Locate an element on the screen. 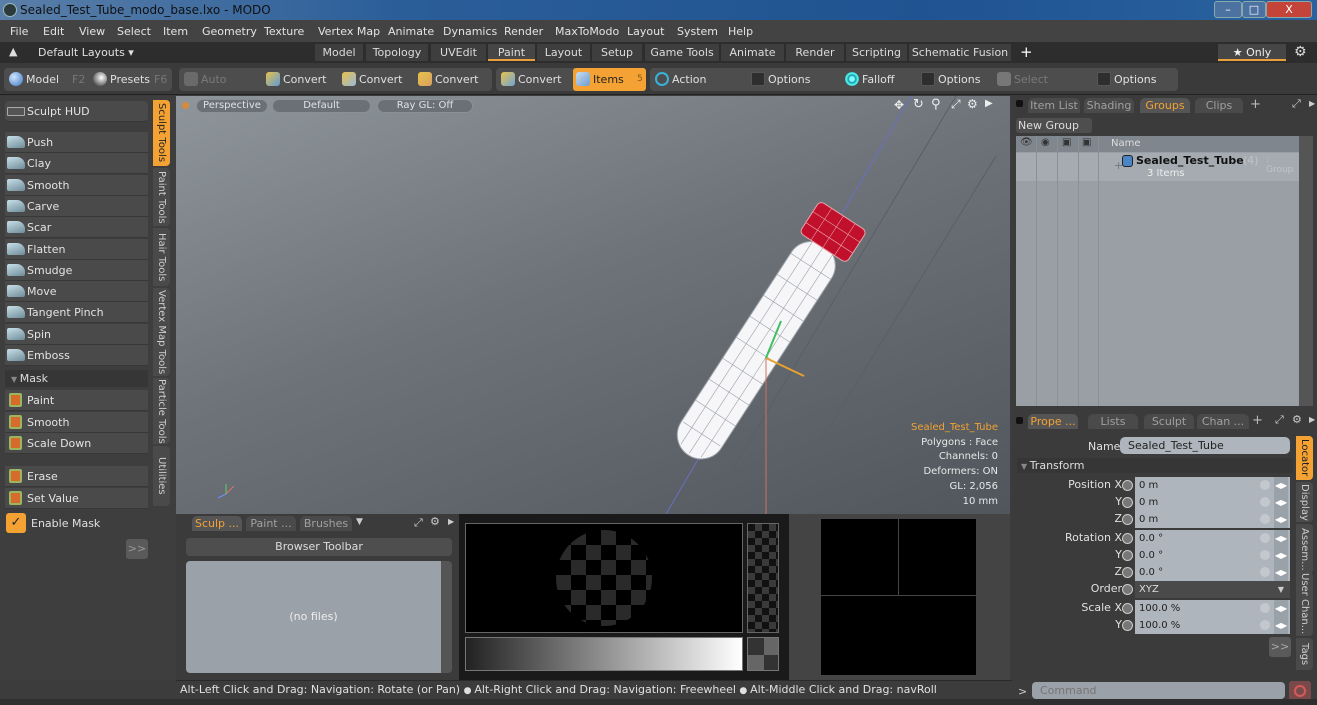 This screenshot has height=705, width=1317. vtab-hair-tools: Hair Tools is located at coordinates (161, 257).